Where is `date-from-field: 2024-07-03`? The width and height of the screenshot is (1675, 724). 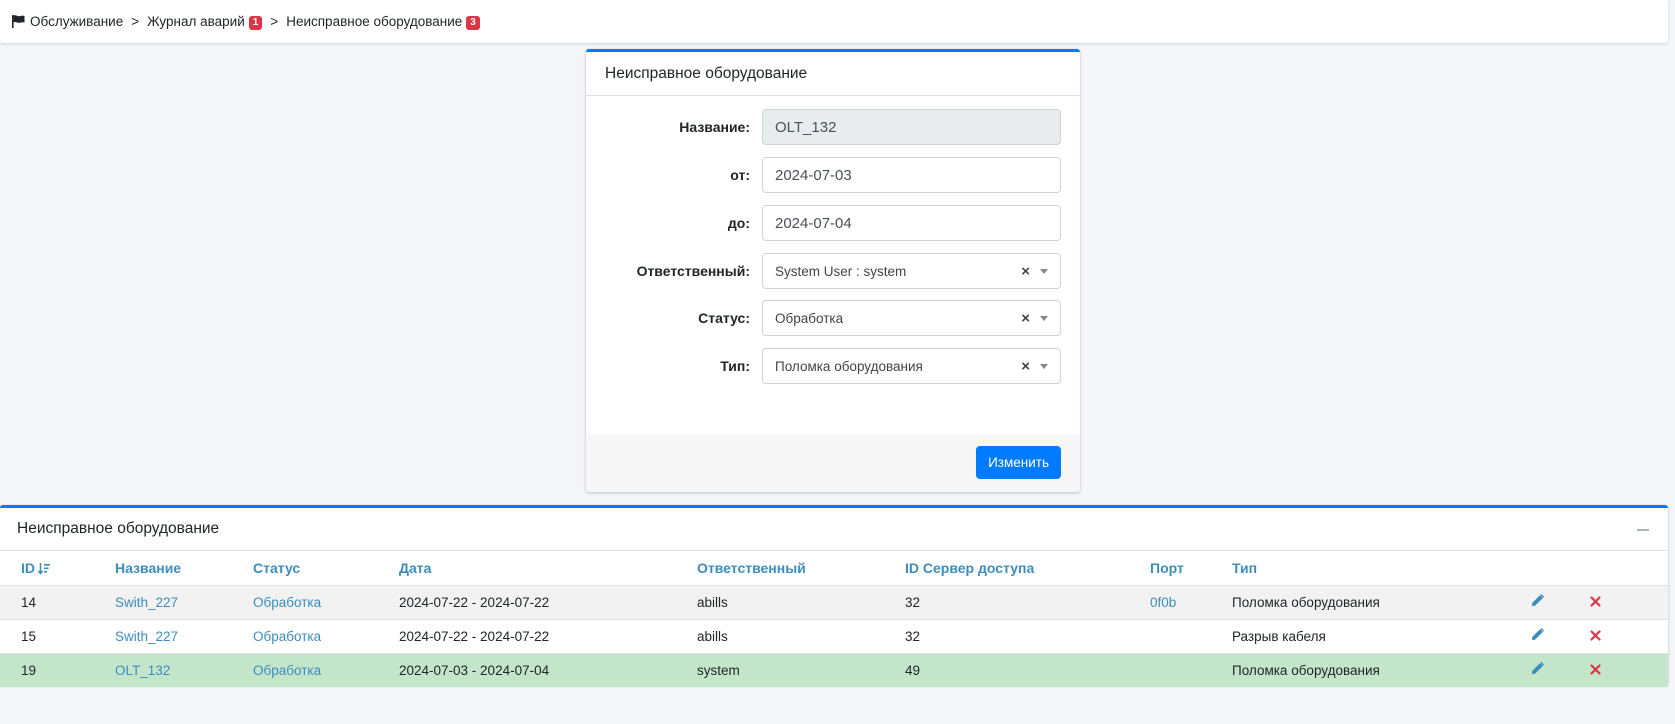
date-from-field: 2024-07-03 is located at coordinates (911, 175).